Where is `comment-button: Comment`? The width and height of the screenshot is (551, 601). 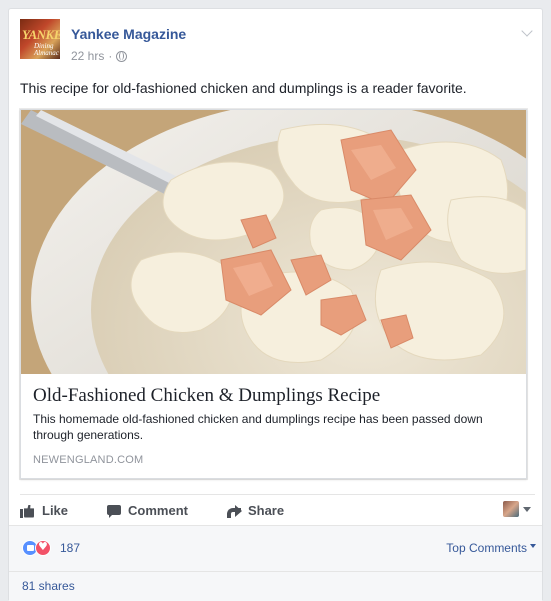
comment-button: Comment is located at coordinates (147, 511).